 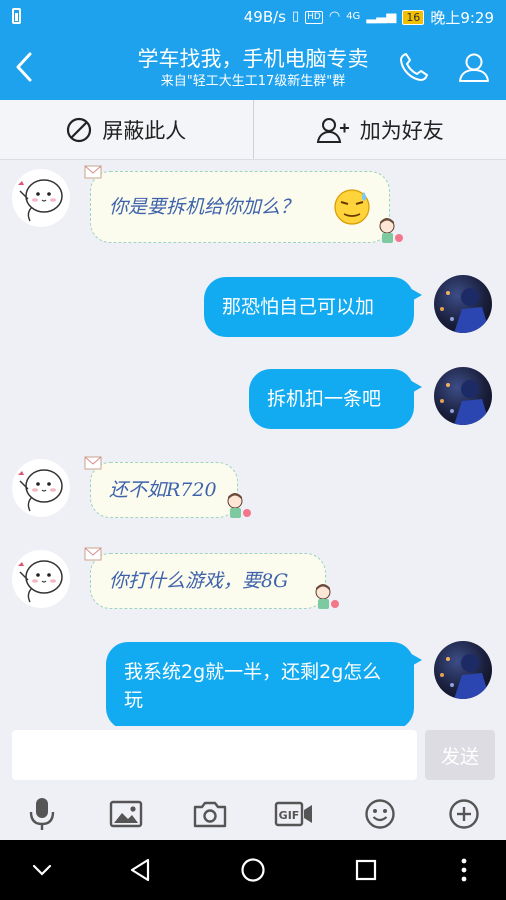 I want to click on gif-icon: GIF, so click(x=293, y=814).